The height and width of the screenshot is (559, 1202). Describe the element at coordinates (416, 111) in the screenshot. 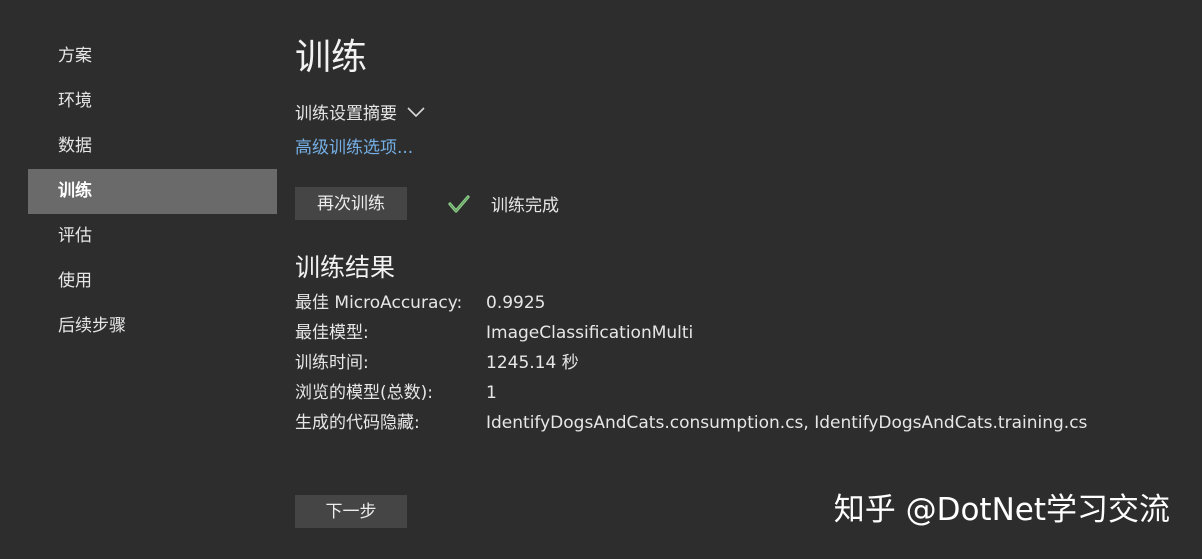

I see `chevron-down-icon` at that location.